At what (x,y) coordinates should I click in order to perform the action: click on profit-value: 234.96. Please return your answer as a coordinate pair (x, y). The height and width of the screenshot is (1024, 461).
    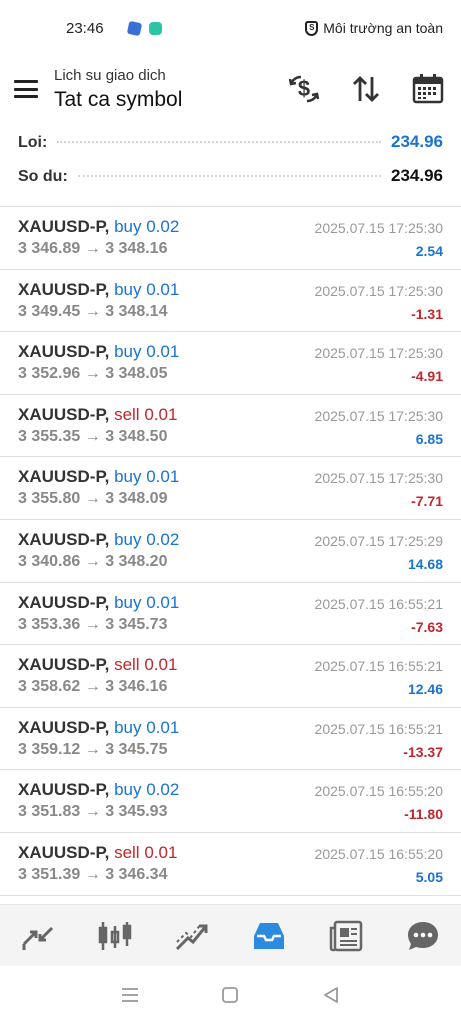
    Looking at the image, I should click on (417, 141).